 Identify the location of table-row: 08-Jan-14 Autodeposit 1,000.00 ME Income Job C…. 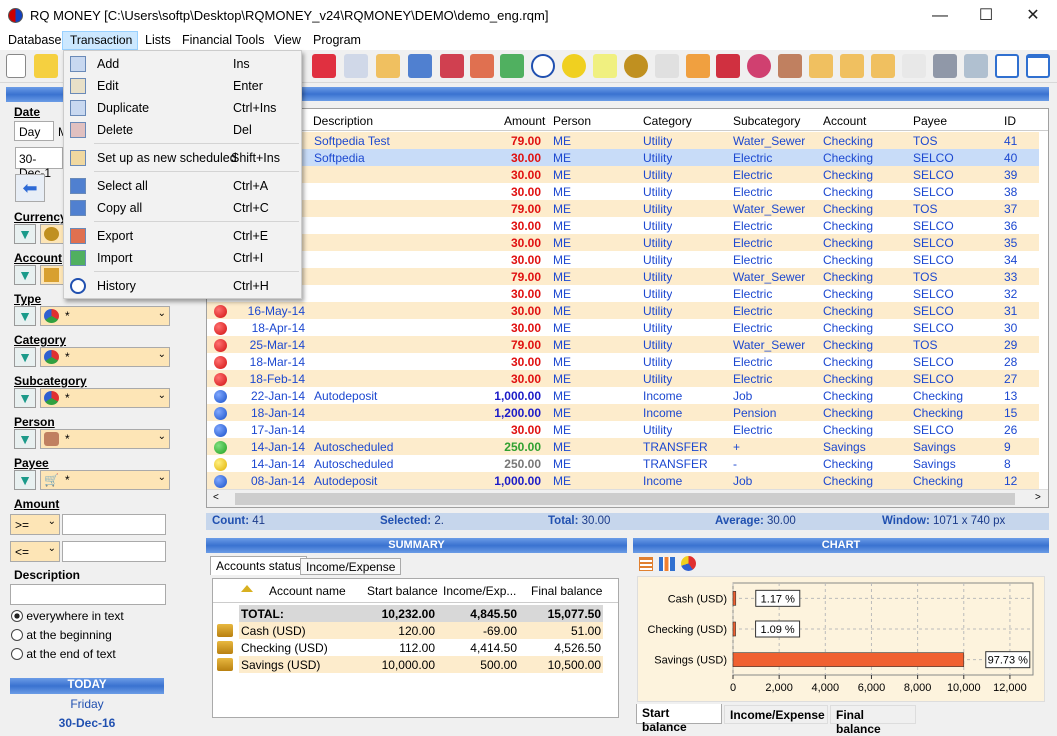
(623, 480).